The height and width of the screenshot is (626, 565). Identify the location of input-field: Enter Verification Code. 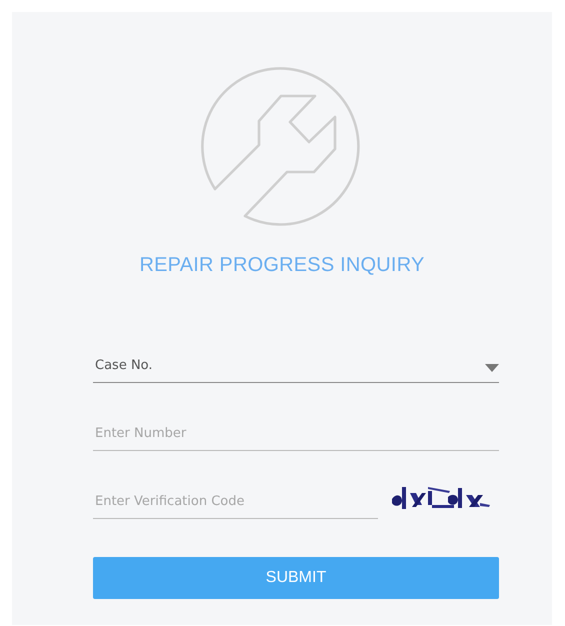
(235, 502).